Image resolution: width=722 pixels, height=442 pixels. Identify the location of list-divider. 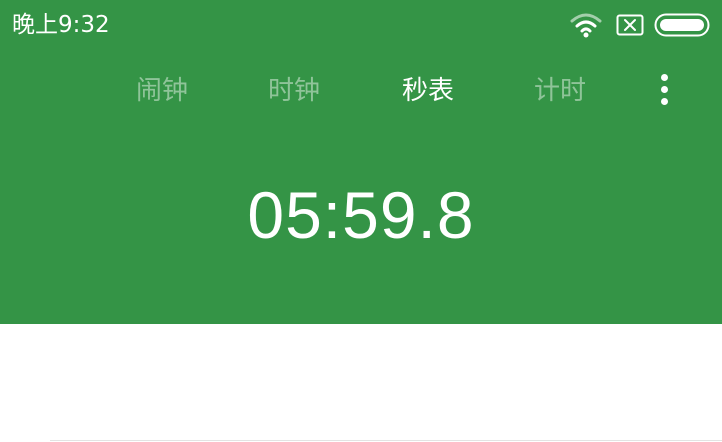
(386, 440).